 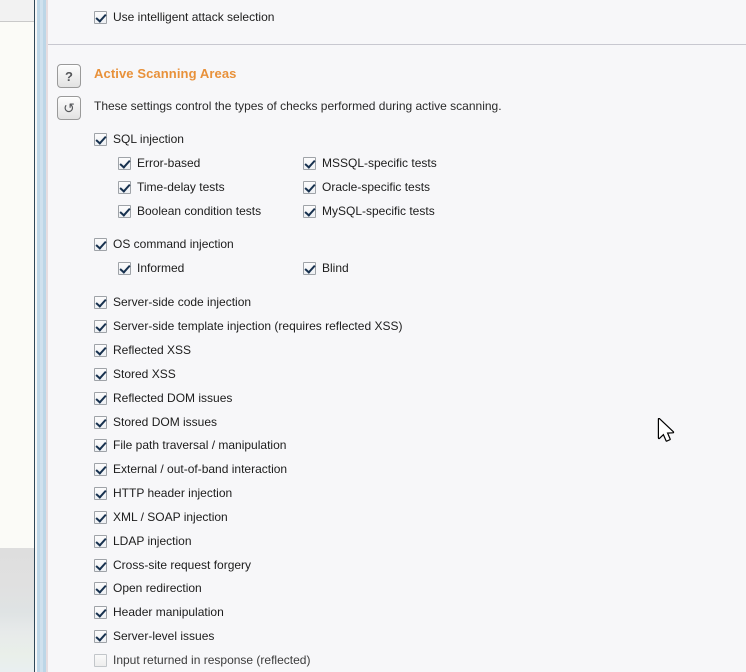 What do you see at coordinates (212, 660) in the screenshot?
I see `option-label: Input returned in response (reflected)` at bounding box center [212, 660].